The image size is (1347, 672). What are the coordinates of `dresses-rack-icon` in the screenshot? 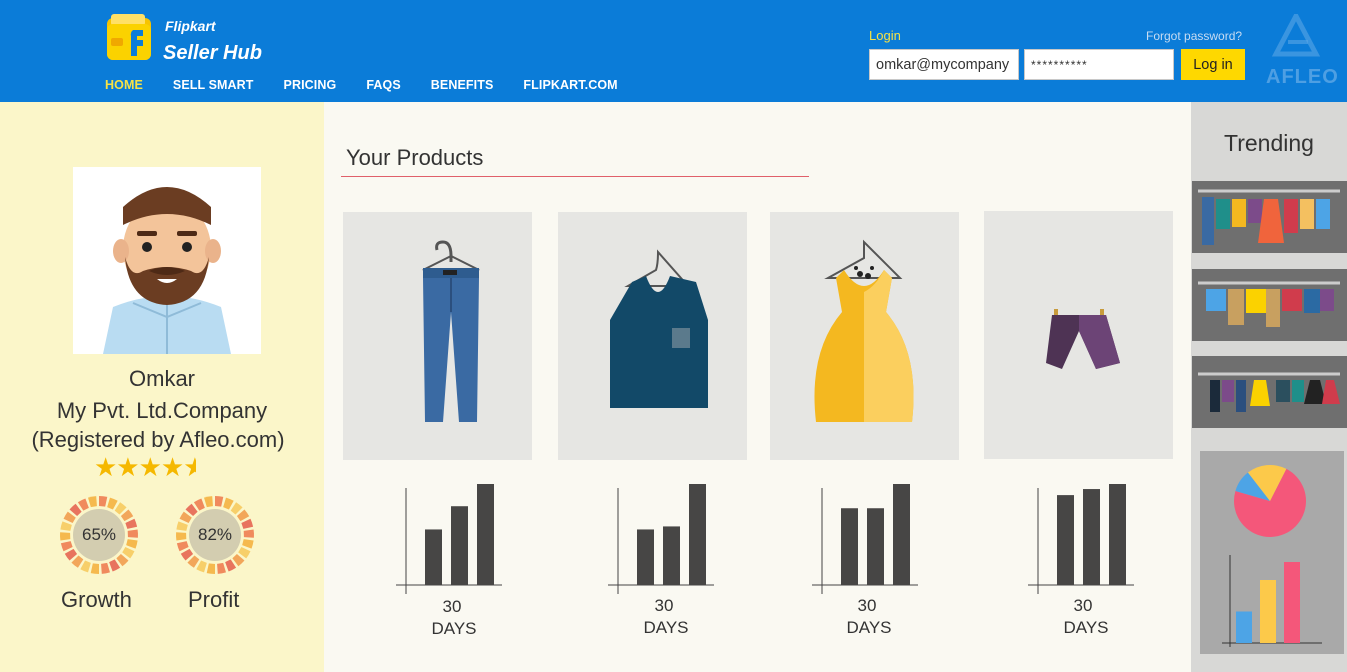 It's located at (1269, 392).